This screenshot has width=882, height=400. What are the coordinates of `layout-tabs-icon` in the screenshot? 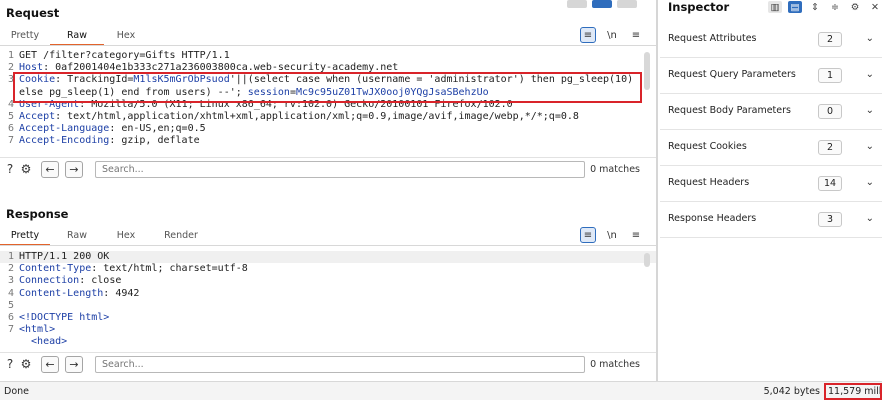 It's located at (627, 4).